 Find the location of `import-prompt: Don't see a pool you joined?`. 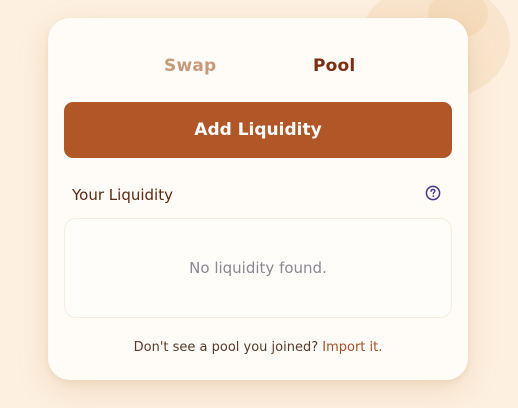

import-prompt: Don't see a pool you joined? is located at coordinates (226, 347).